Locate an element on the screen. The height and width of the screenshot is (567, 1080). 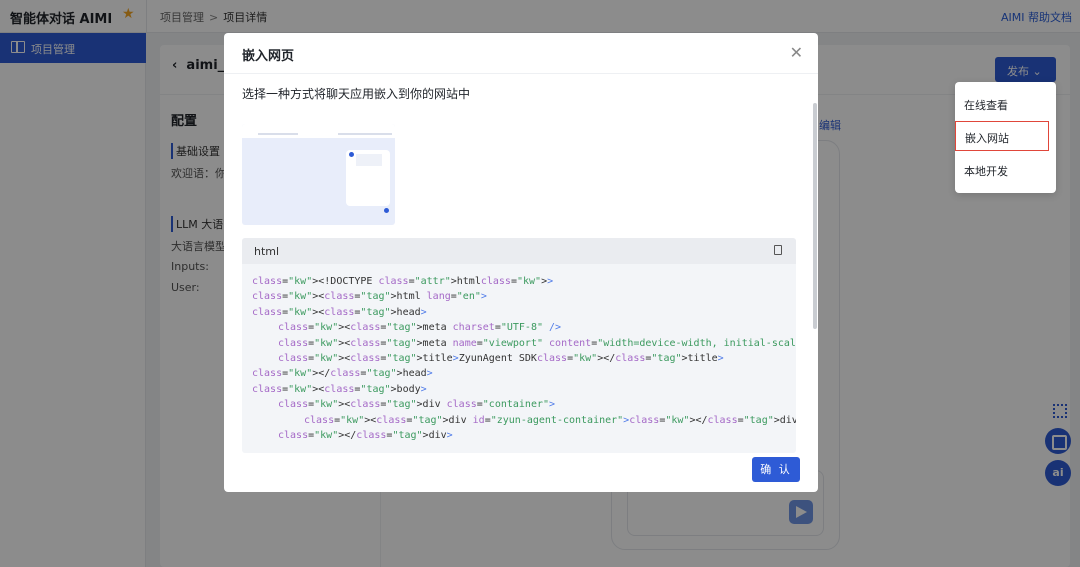
modal-header: 嵌入网页 ✕ is located at coordinates (521, 53).